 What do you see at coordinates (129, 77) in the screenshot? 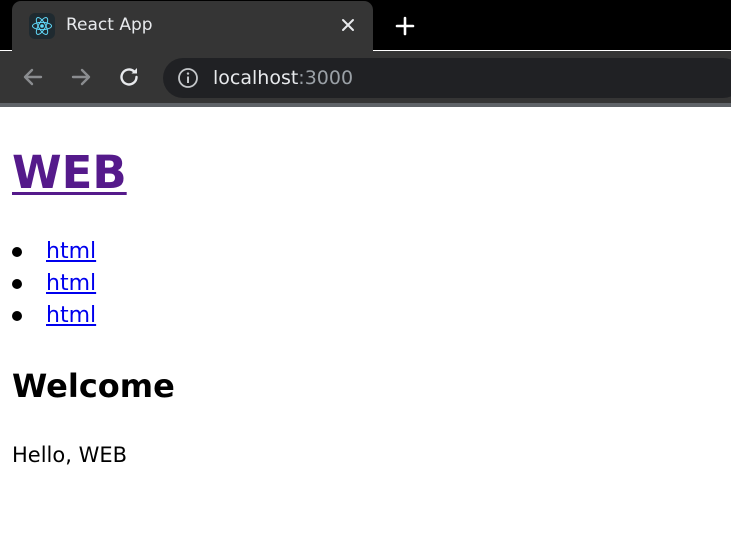
I see `reload-icon` at bounding box center [129, 77].